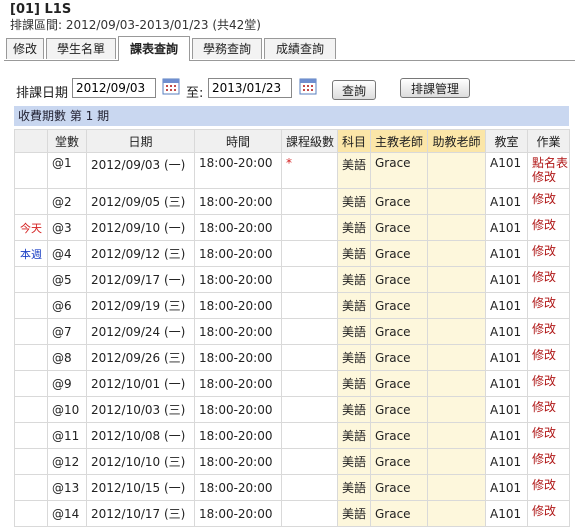  I want to click on col-level-header: 課程級數, so click(309, 141).